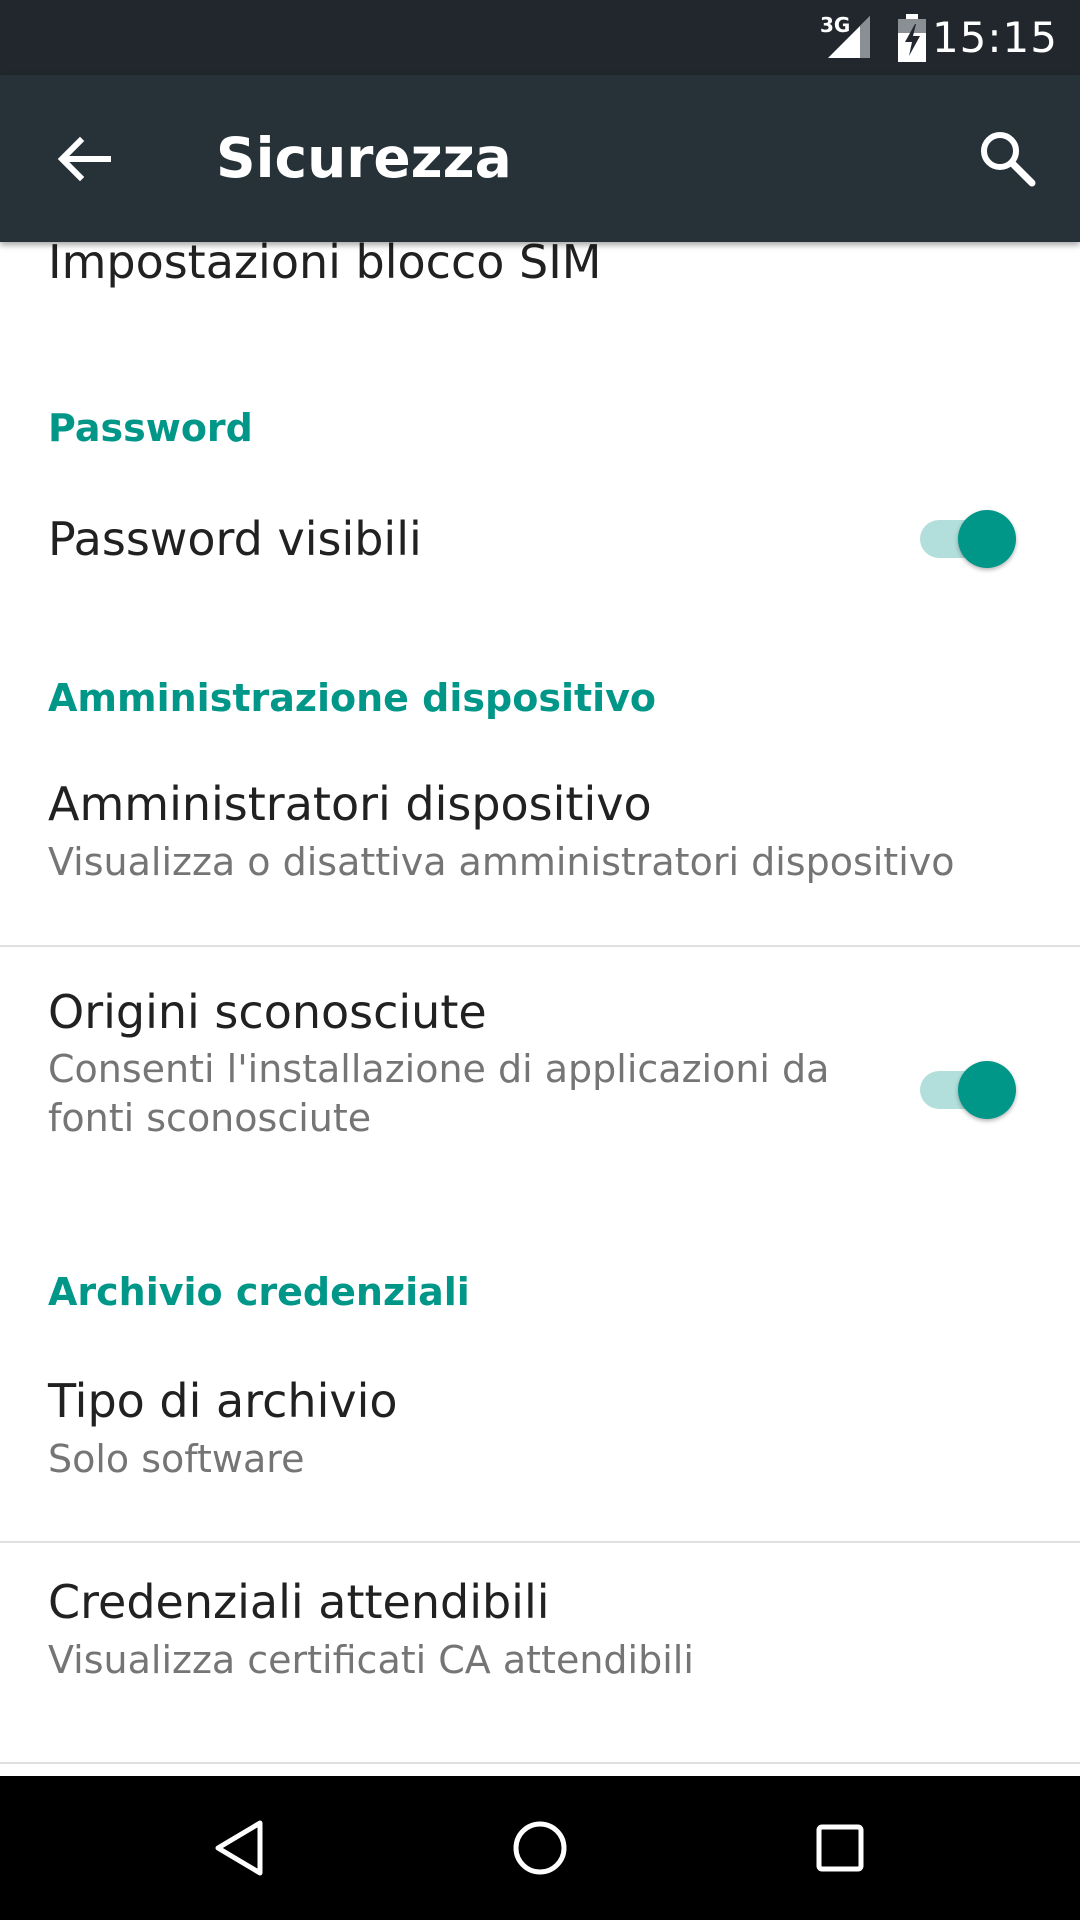 The width and height of the screenshot is (1080, 1920). Describe the element at coordinates (540, 1763) in the screenshot. I see `divider` at that location.